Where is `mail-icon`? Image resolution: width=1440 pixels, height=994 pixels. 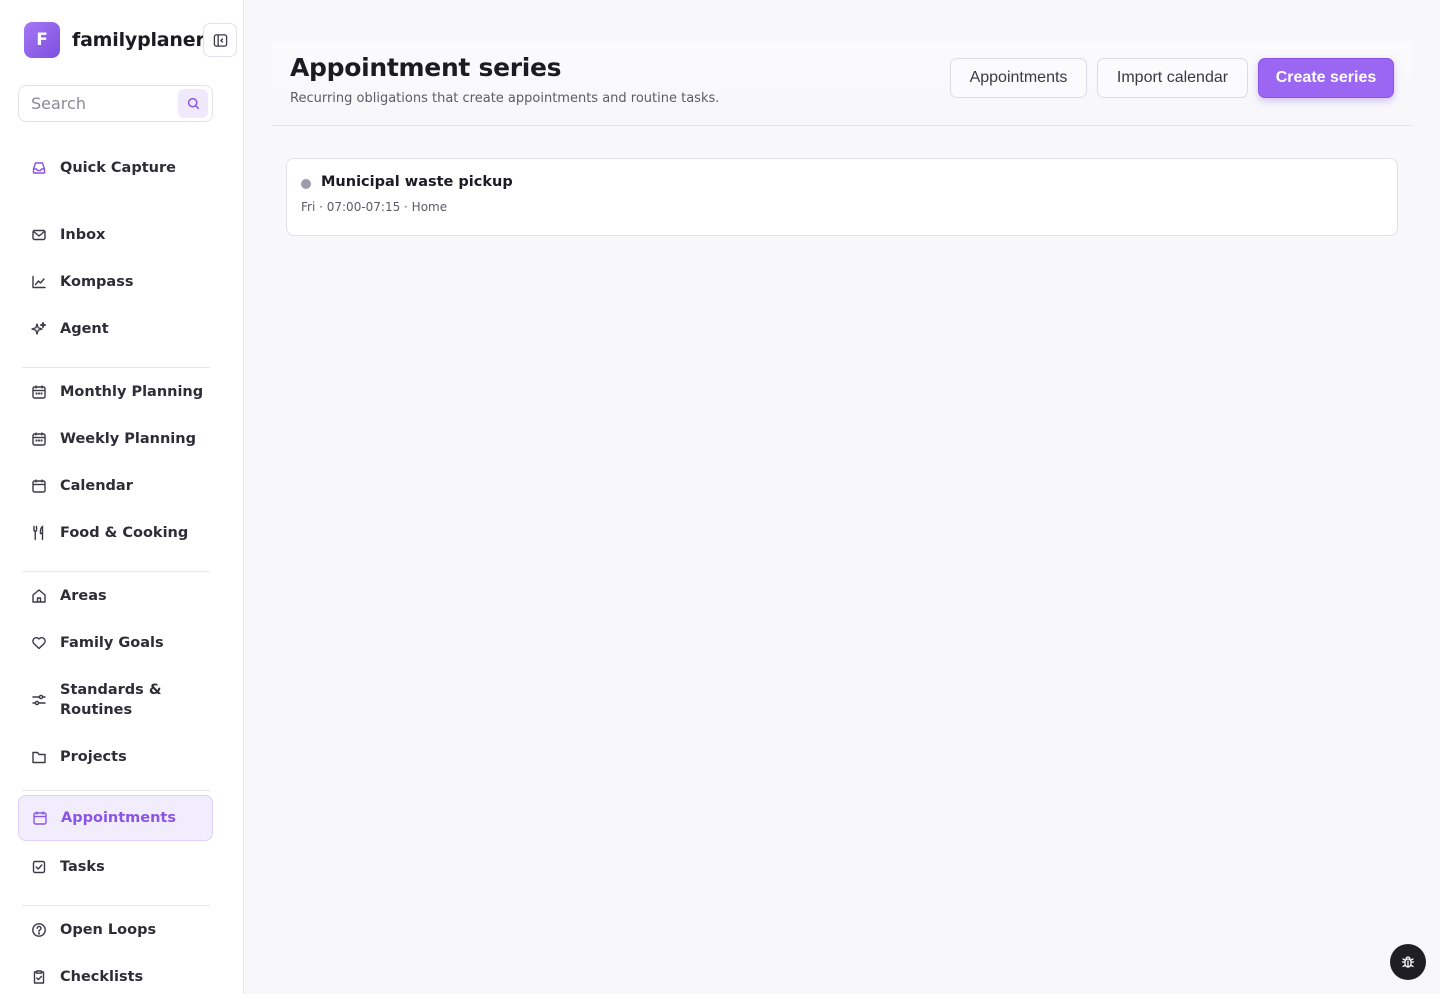 mail-icon is located at coordinates (39, 235).